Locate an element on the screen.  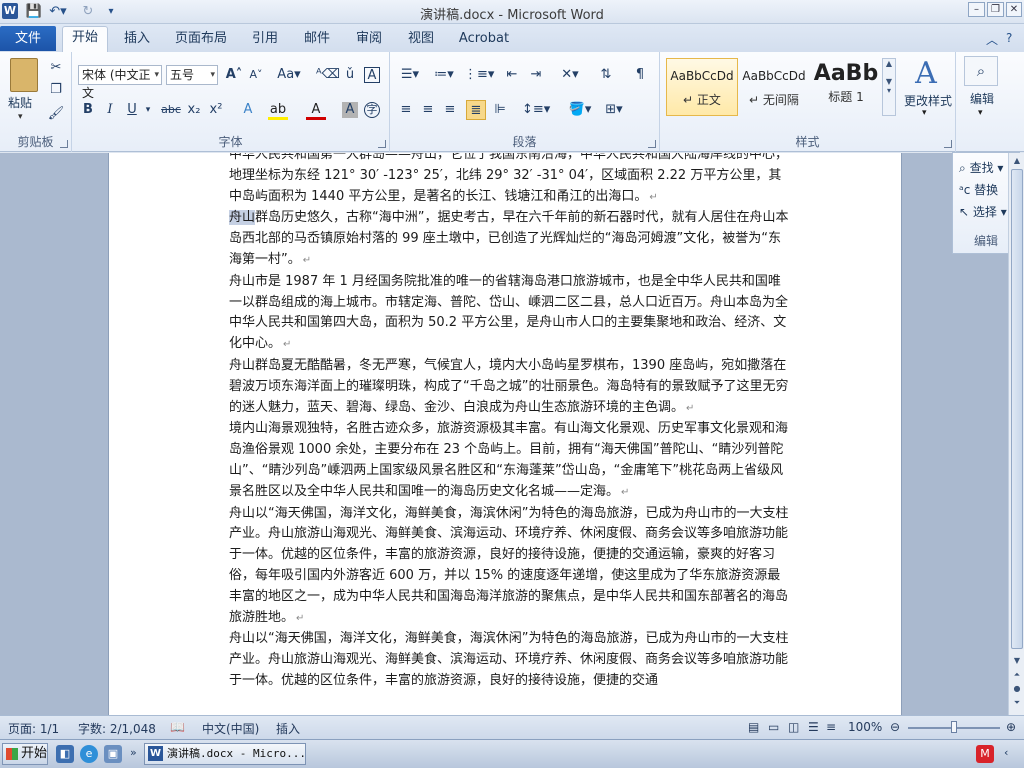
shrink-font-icon: A˅ is located at coordinates (256, 75).